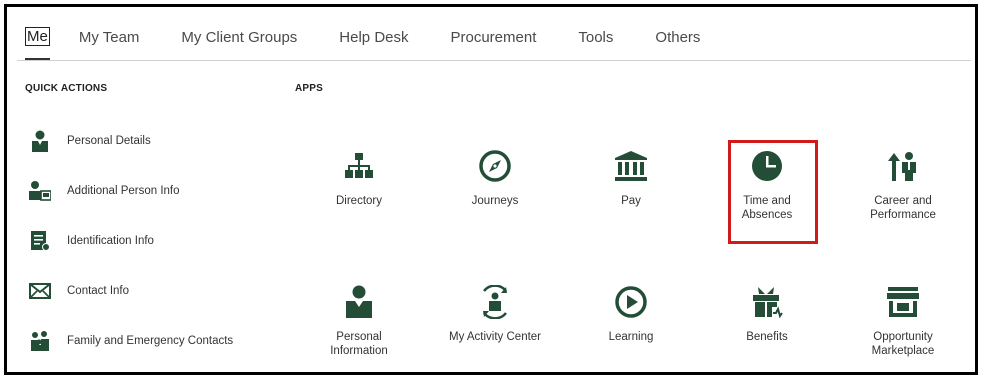 This screenshot has height=379, width=982. I want to click on store-icon, so click(903, 302).